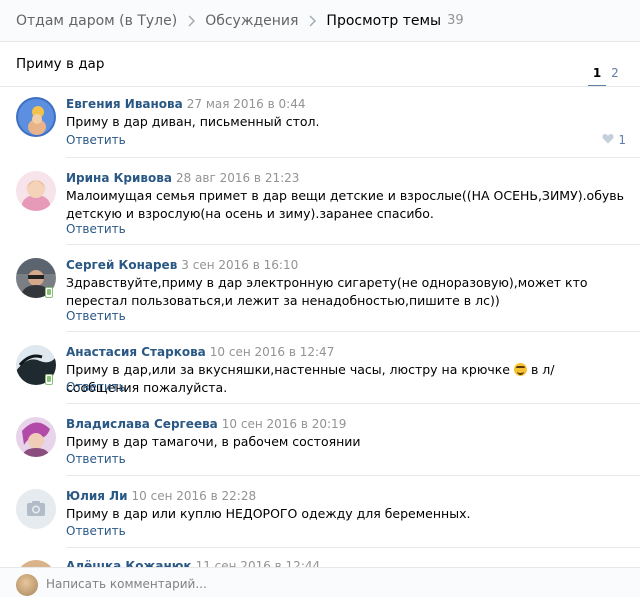 This screenshot has height=597, width=640. I want to click on comment-composer, so click(320, 582).